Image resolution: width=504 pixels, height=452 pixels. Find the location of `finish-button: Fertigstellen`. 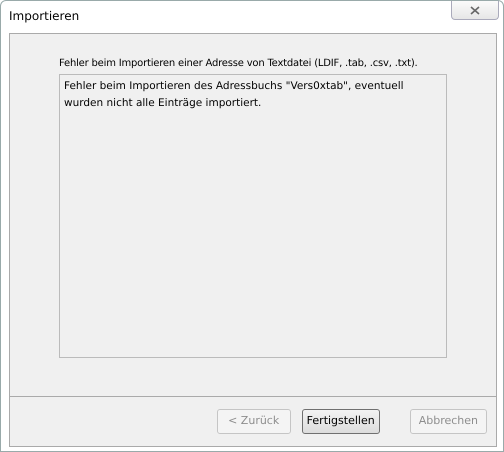

finish-button: Fertigstellen is located at coordinates (341, 421).